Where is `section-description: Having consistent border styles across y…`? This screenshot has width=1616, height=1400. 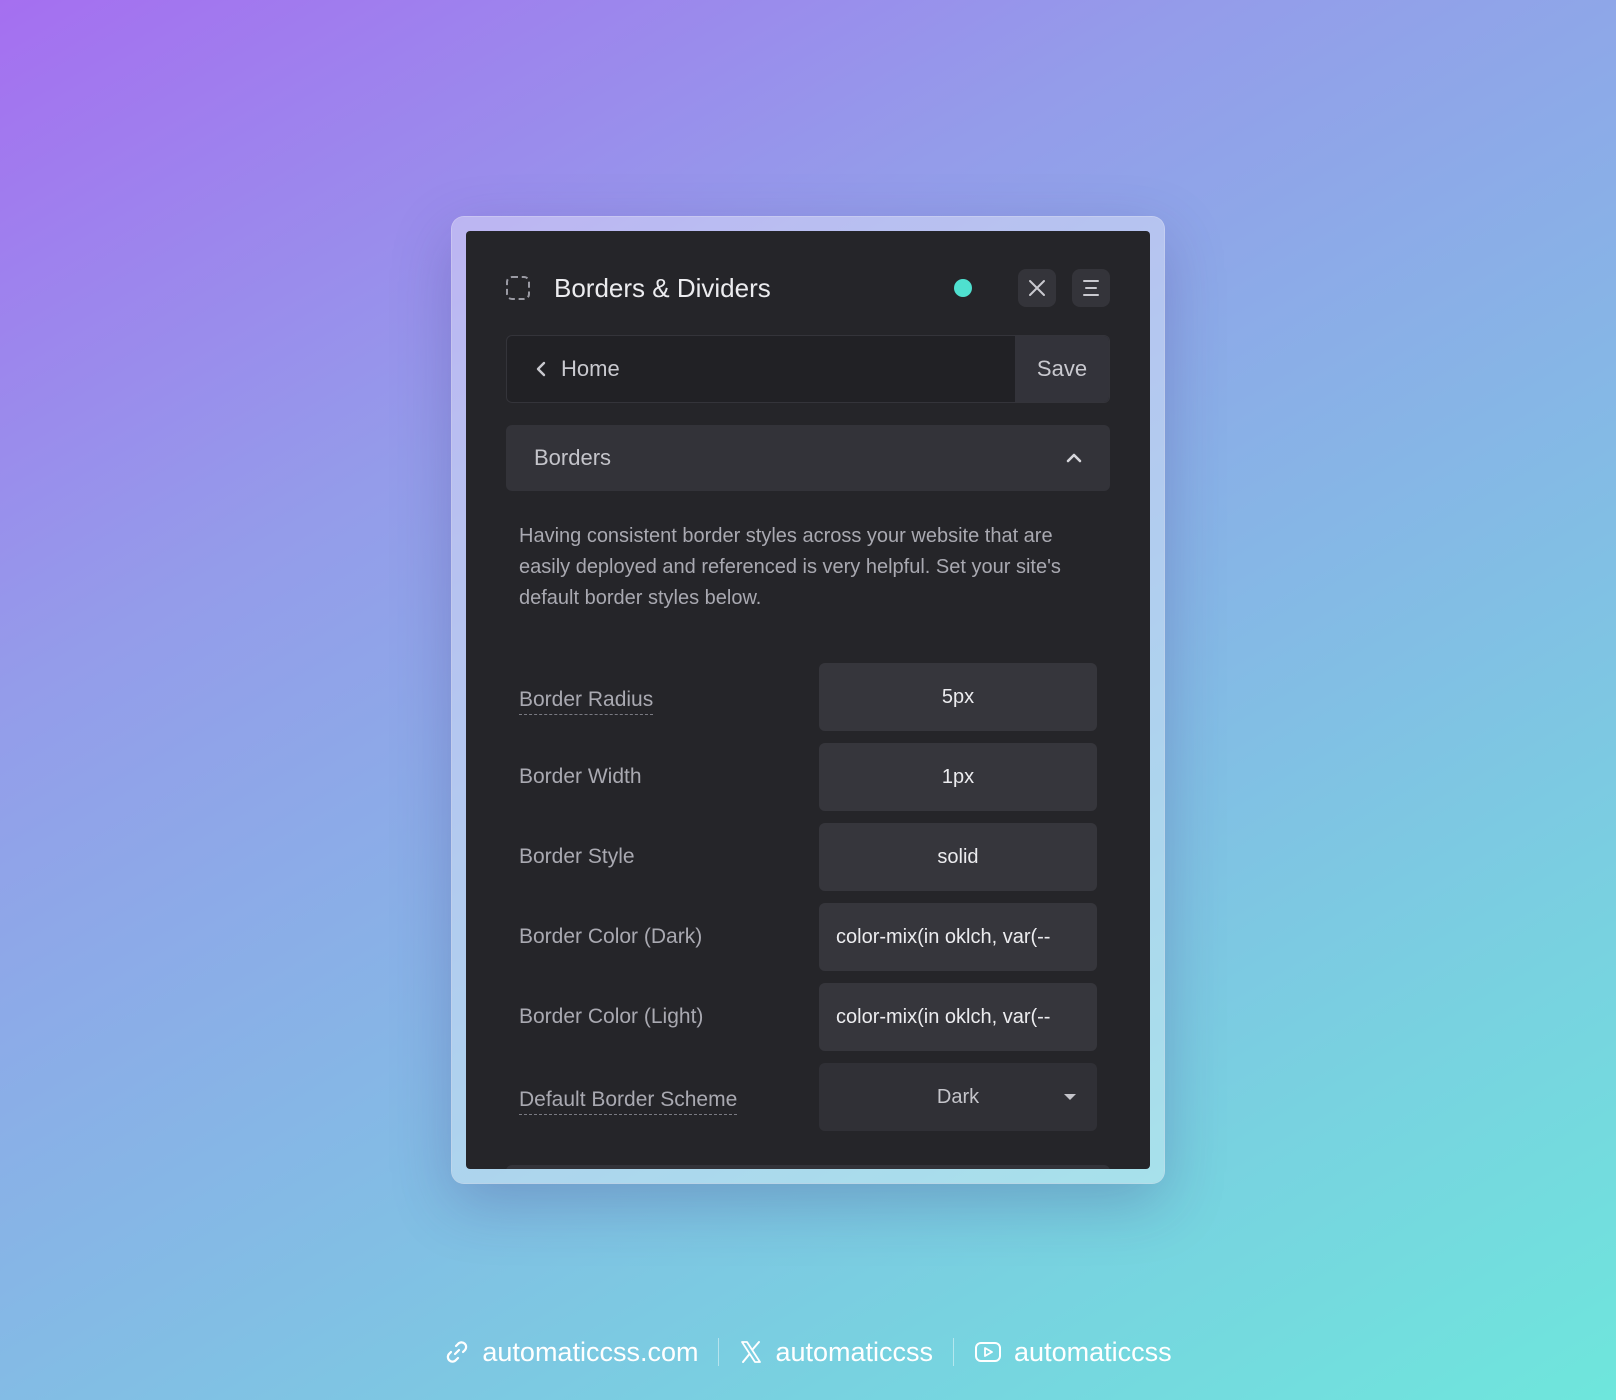 section-description: Having consistent border styles across y… is located at coordinates (790, 567).